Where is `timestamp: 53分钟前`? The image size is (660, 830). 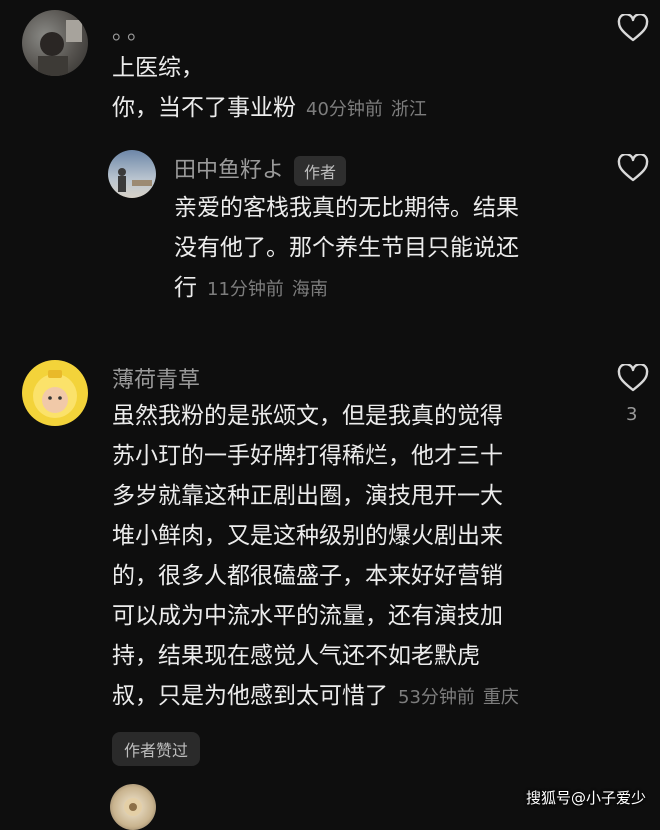
timestamp: 53分钟前 is located at coordinates (436, 697).